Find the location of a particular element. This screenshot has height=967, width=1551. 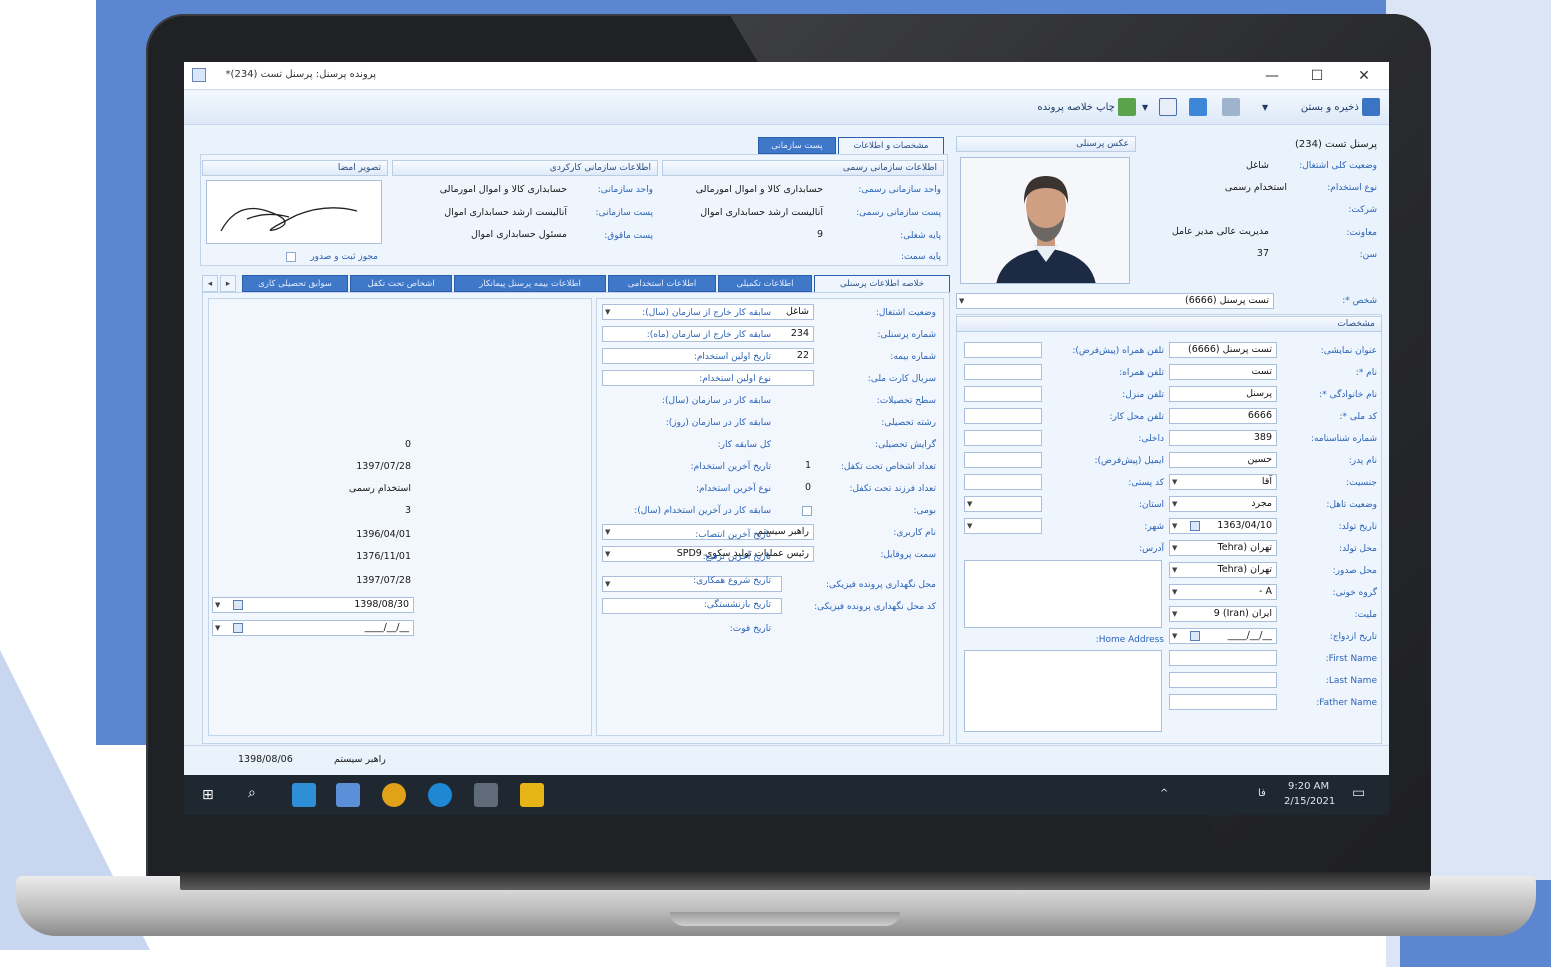

national-field: 6666 is located at coordinates (1223, 416).